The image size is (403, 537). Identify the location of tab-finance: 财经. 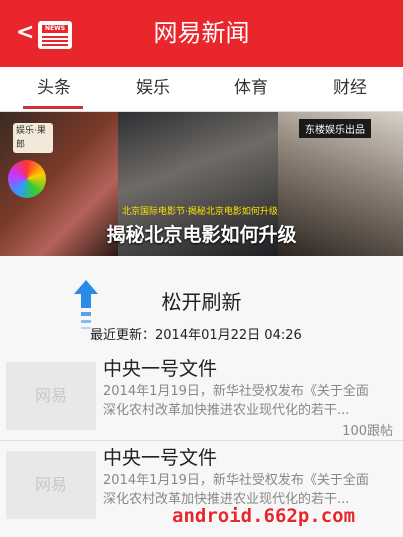
(350, 89).